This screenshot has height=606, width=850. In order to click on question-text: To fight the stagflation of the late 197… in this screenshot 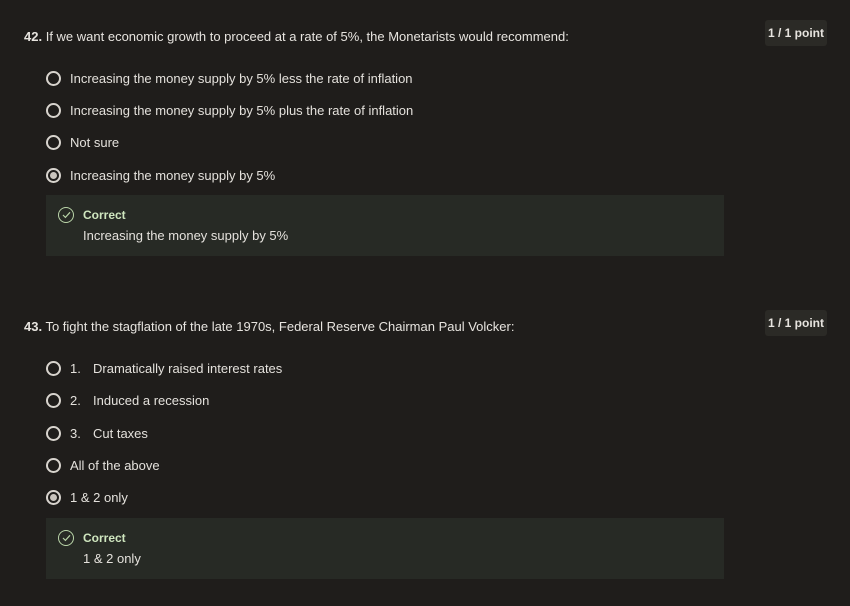, I will do `click(280, 326)`.